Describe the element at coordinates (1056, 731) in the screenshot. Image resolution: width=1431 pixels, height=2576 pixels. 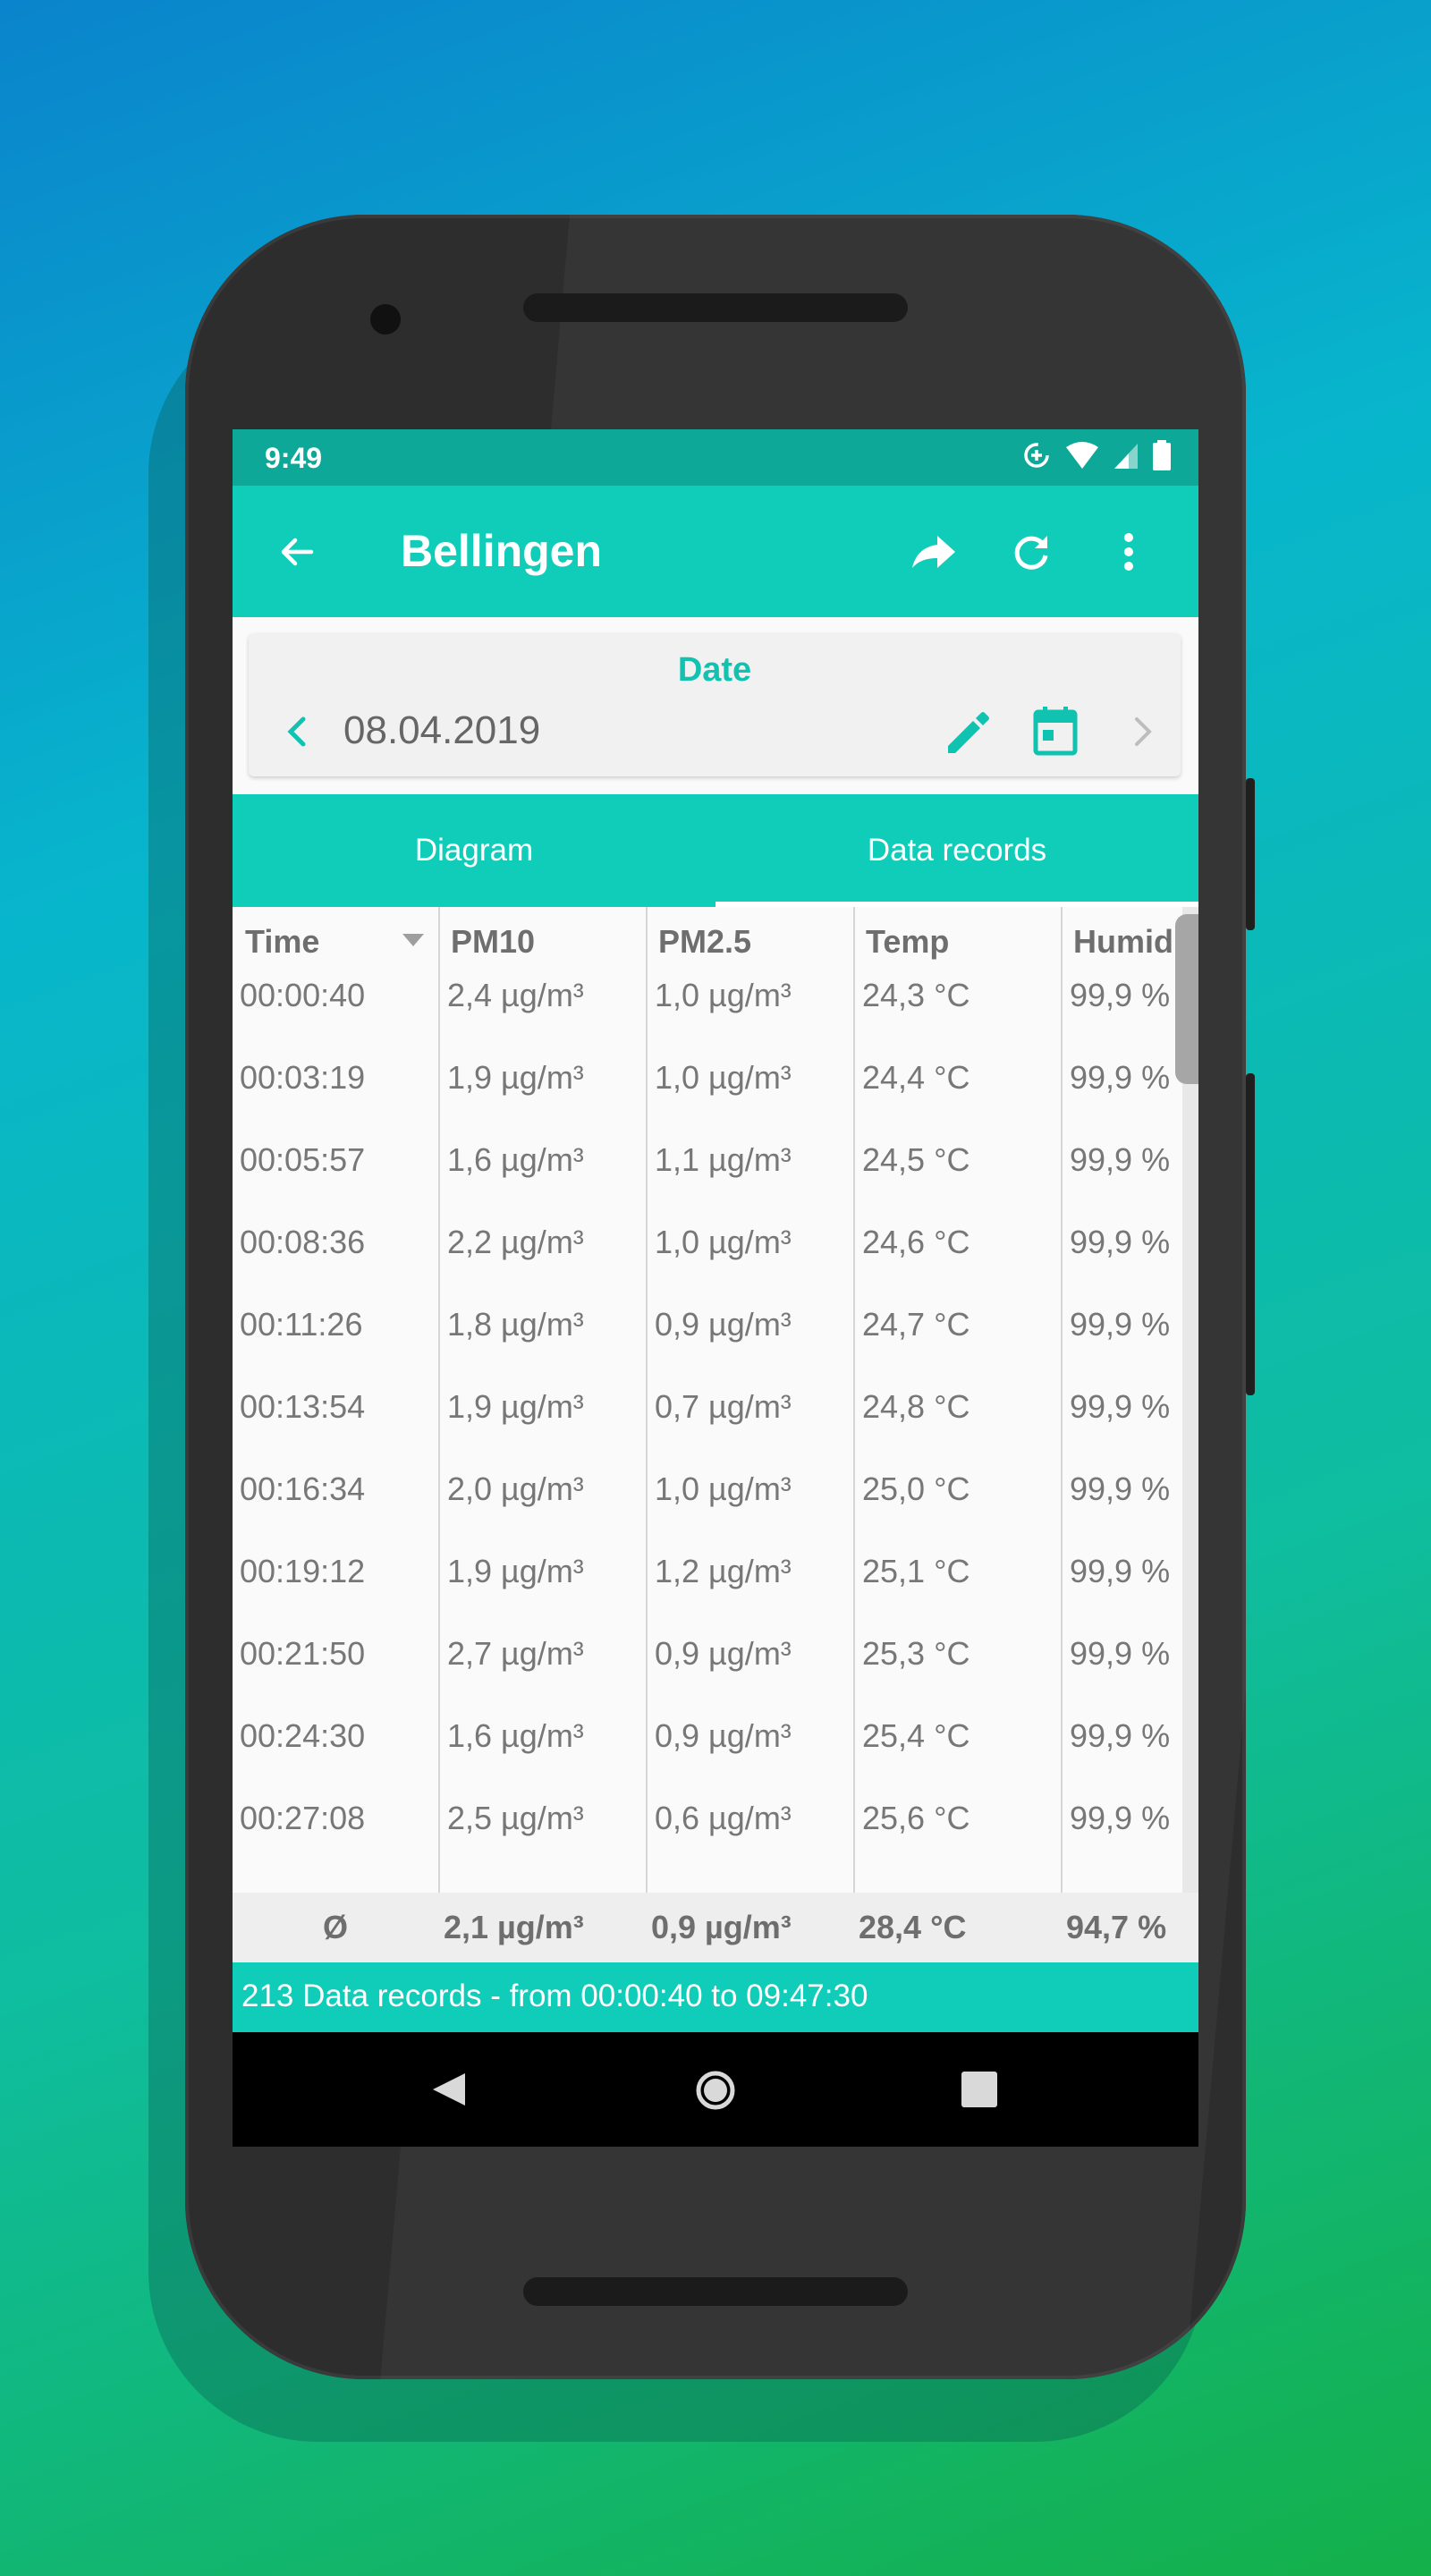
I see `calendar-button` at that location.